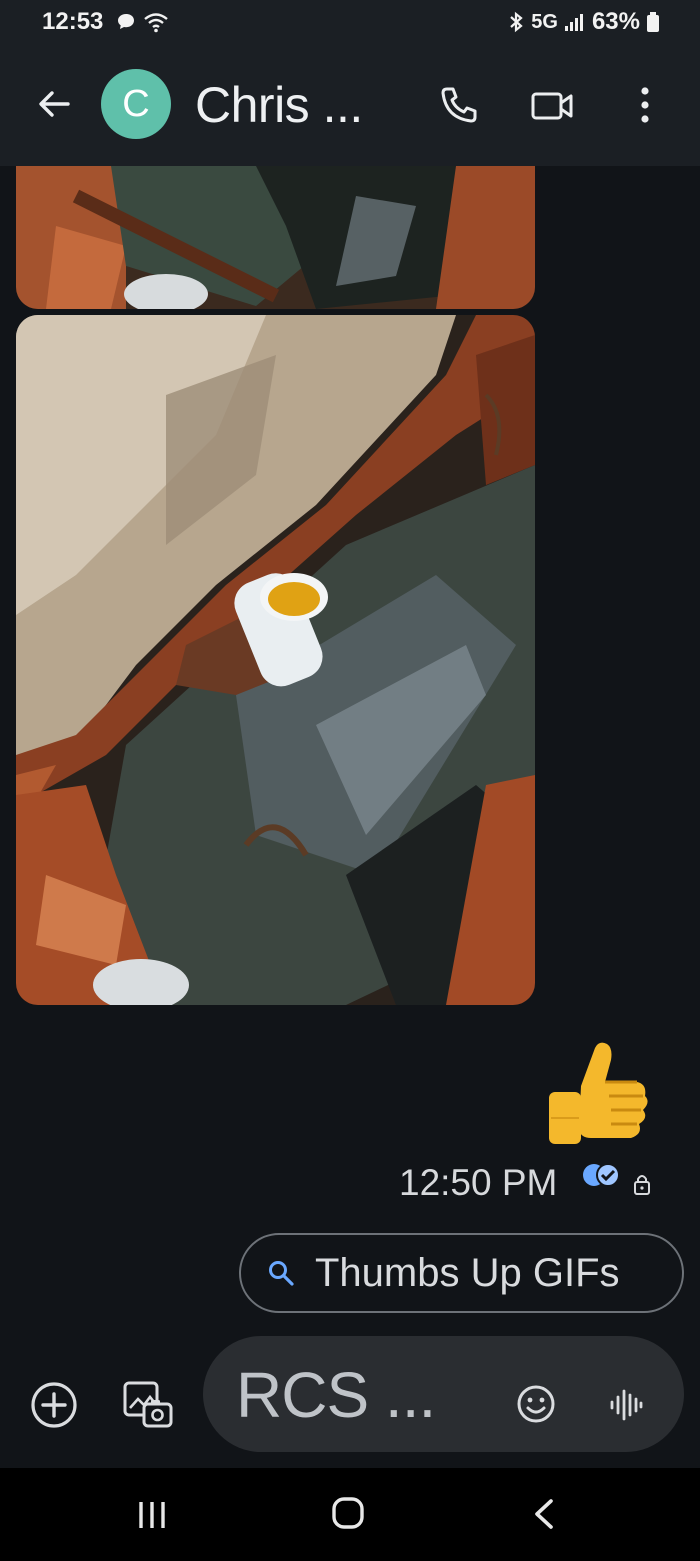 This screenshot has width=700, height=1561. I want to click on wifi-icon, so click(156, 23).